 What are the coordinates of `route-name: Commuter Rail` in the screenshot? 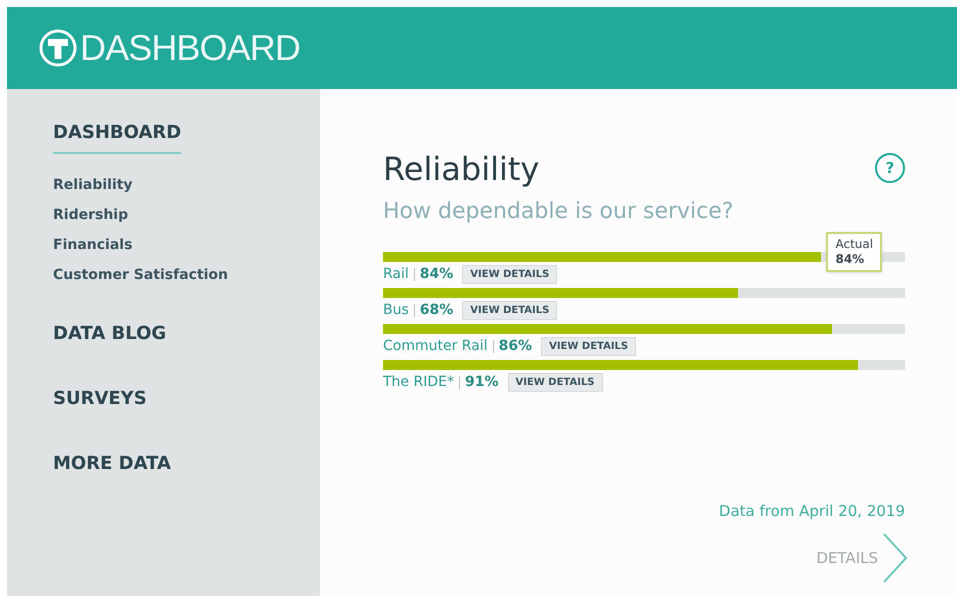 It's located at (435, 346).